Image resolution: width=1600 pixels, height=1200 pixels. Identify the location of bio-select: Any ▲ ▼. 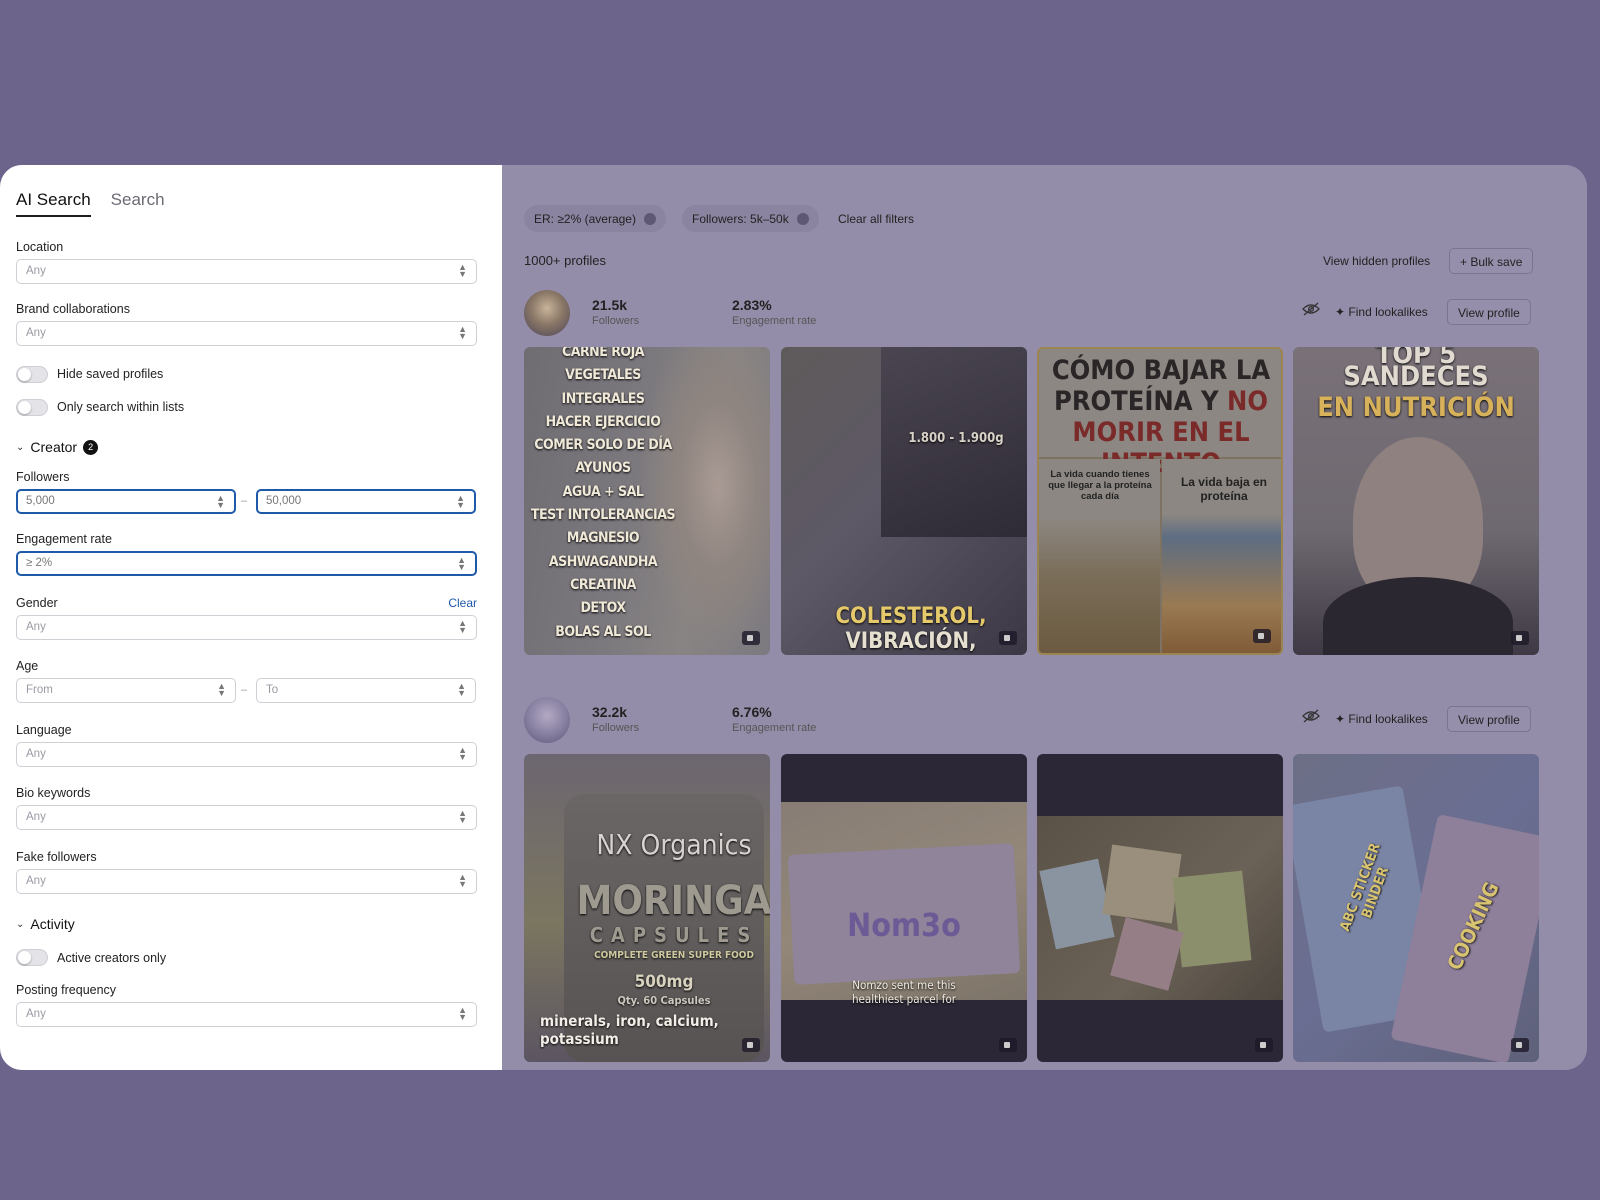
(246, 817).